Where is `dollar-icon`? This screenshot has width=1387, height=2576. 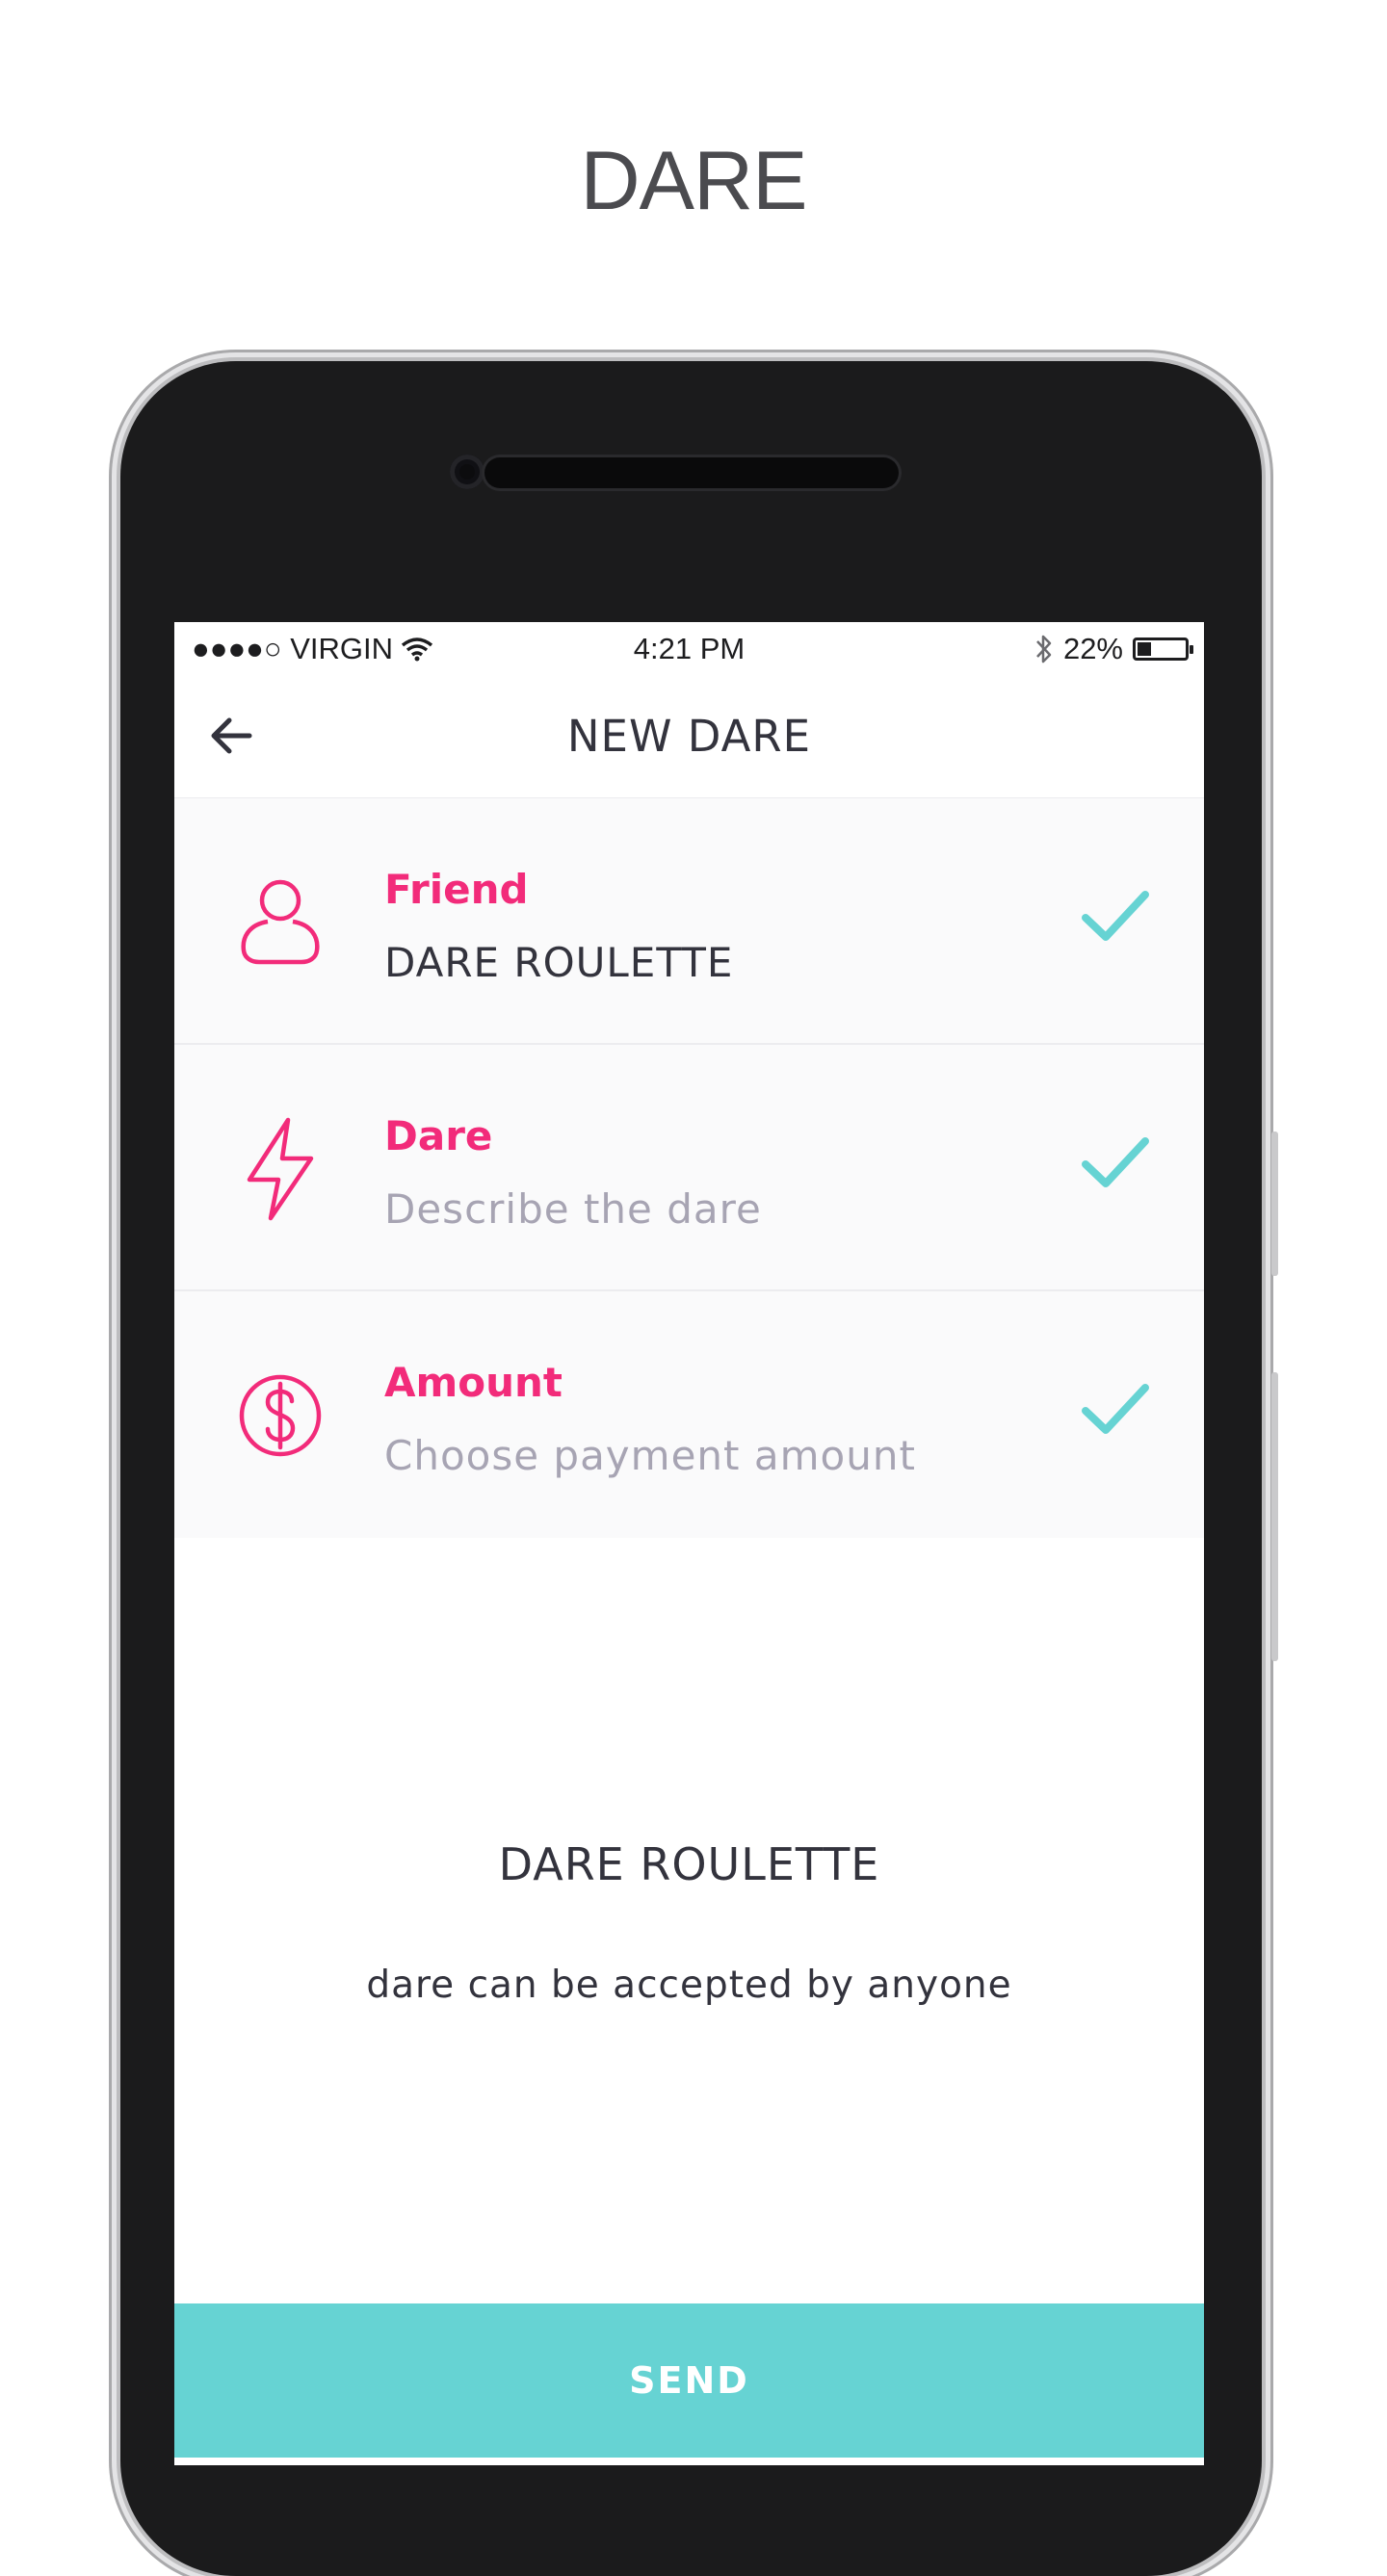 dollar-icon is located at coordinates (280, 1415).